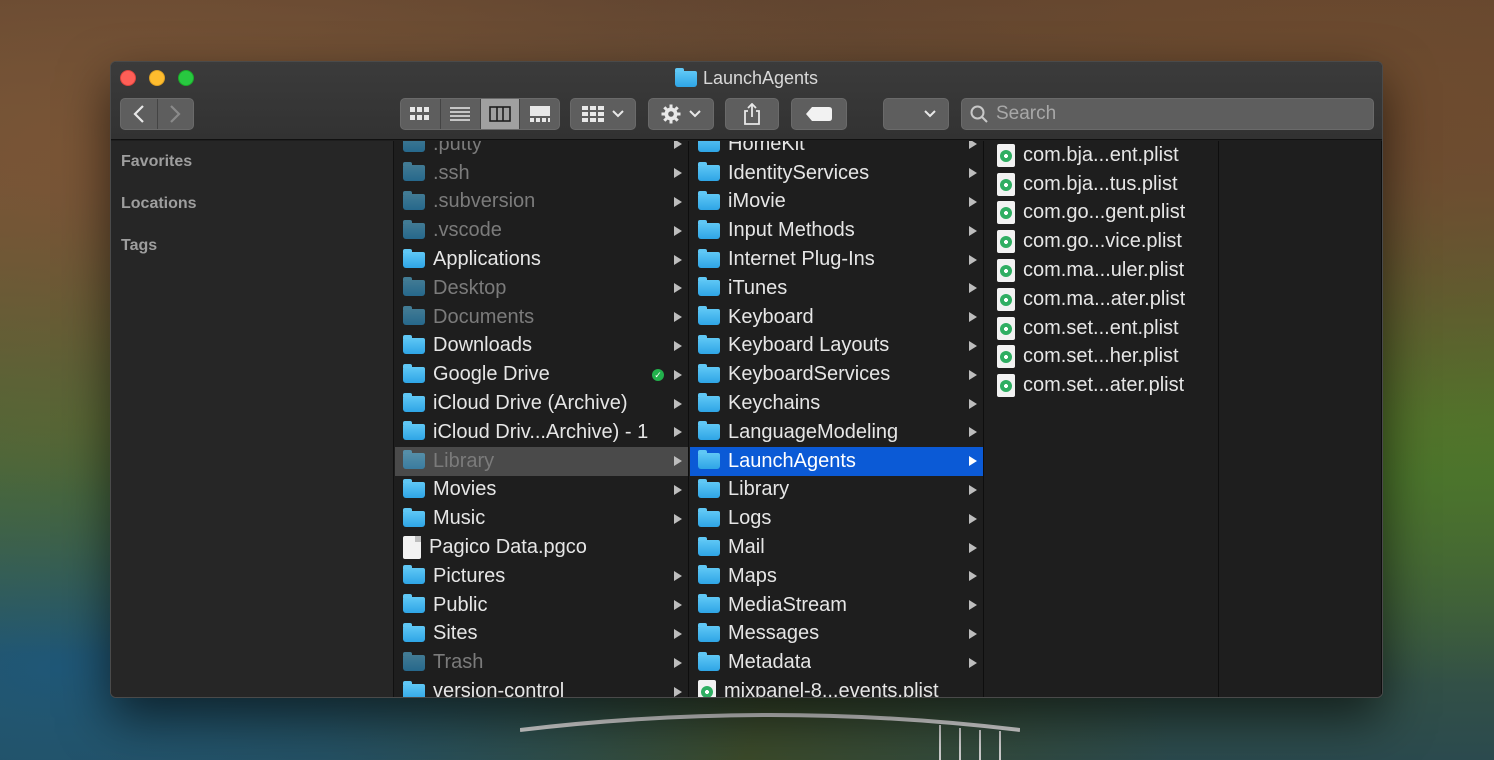 Image resolution: width=1494 pixels, height=760 pixels. I want to click on sidebar: Favorites Locations Tags, so click(252, 419).